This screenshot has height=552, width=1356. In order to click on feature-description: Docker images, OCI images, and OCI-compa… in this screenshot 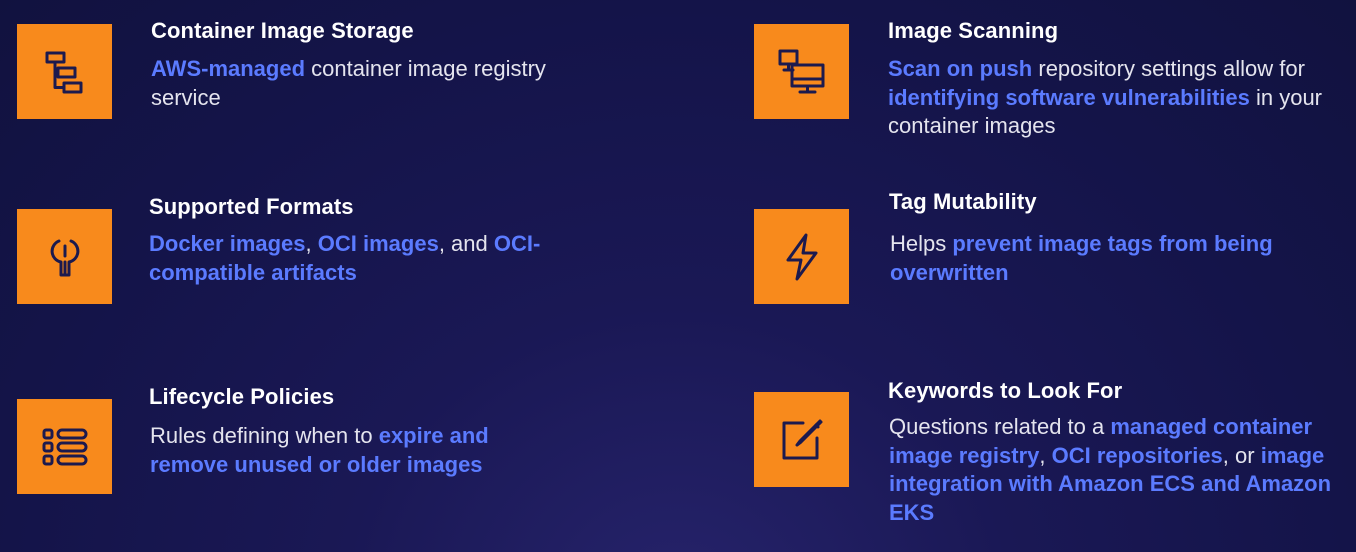, I will do `click(349, 258)`.